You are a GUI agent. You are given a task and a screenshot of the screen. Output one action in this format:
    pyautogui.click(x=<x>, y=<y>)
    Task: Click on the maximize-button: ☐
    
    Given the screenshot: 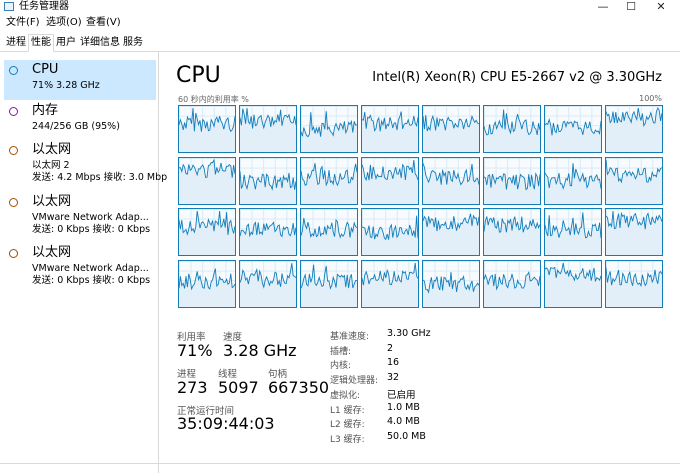 What is the action you would take?
    pyautogui.click(x=631, y=7)
    